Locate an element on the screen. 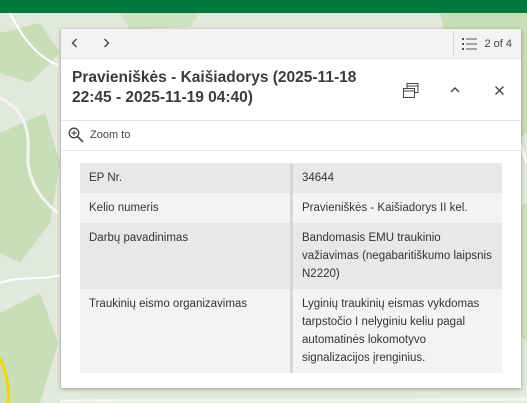 This screenshot has width=527, height=403. attribute-key: Traukinių eismo organizavimas is located at coordinates (186, 331).